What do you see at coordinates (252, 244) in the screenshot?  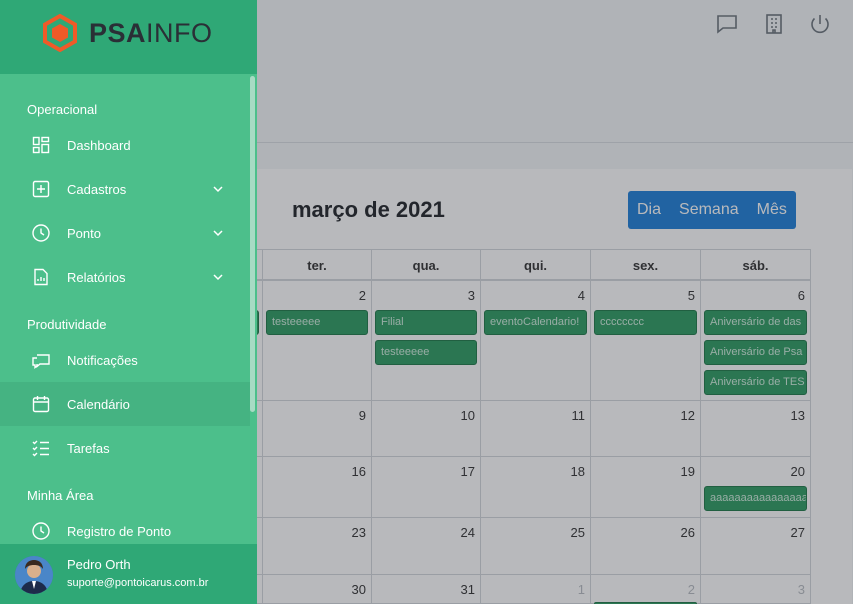 I see `sidebar-scrollbar` at bounding box center [252, 244].